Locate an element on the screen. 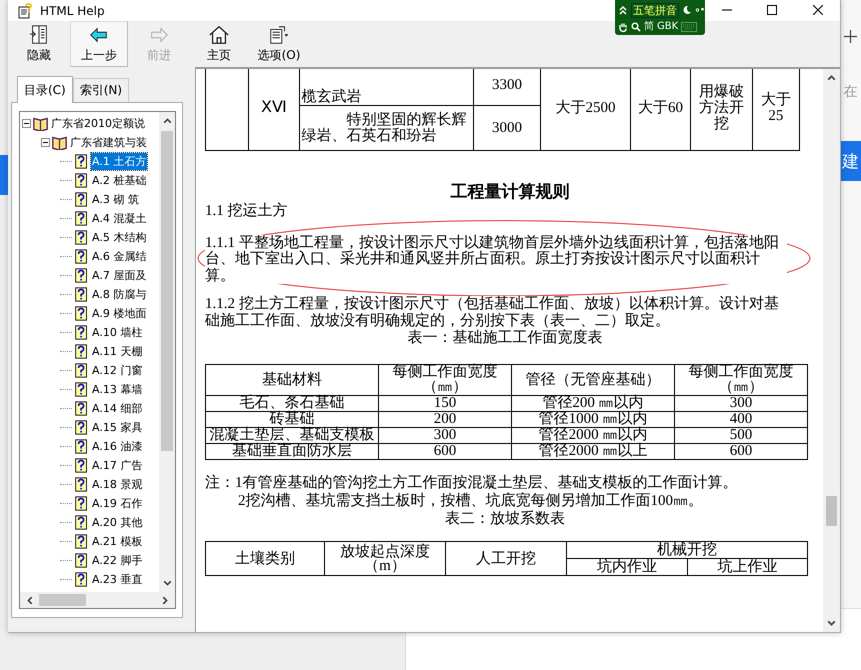 This screenshot has height=670, width=861. tree-item: A.13 幕墙 is located at coordinates (117, 389).